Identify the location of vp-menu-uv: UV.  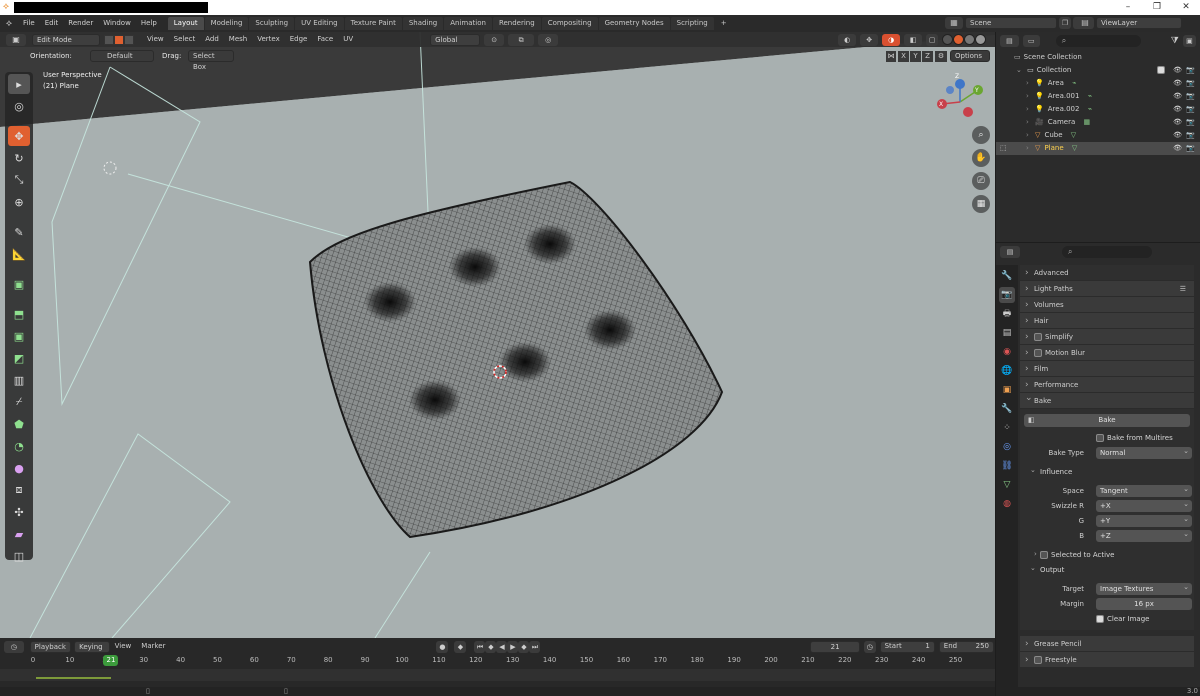
(348, 39).